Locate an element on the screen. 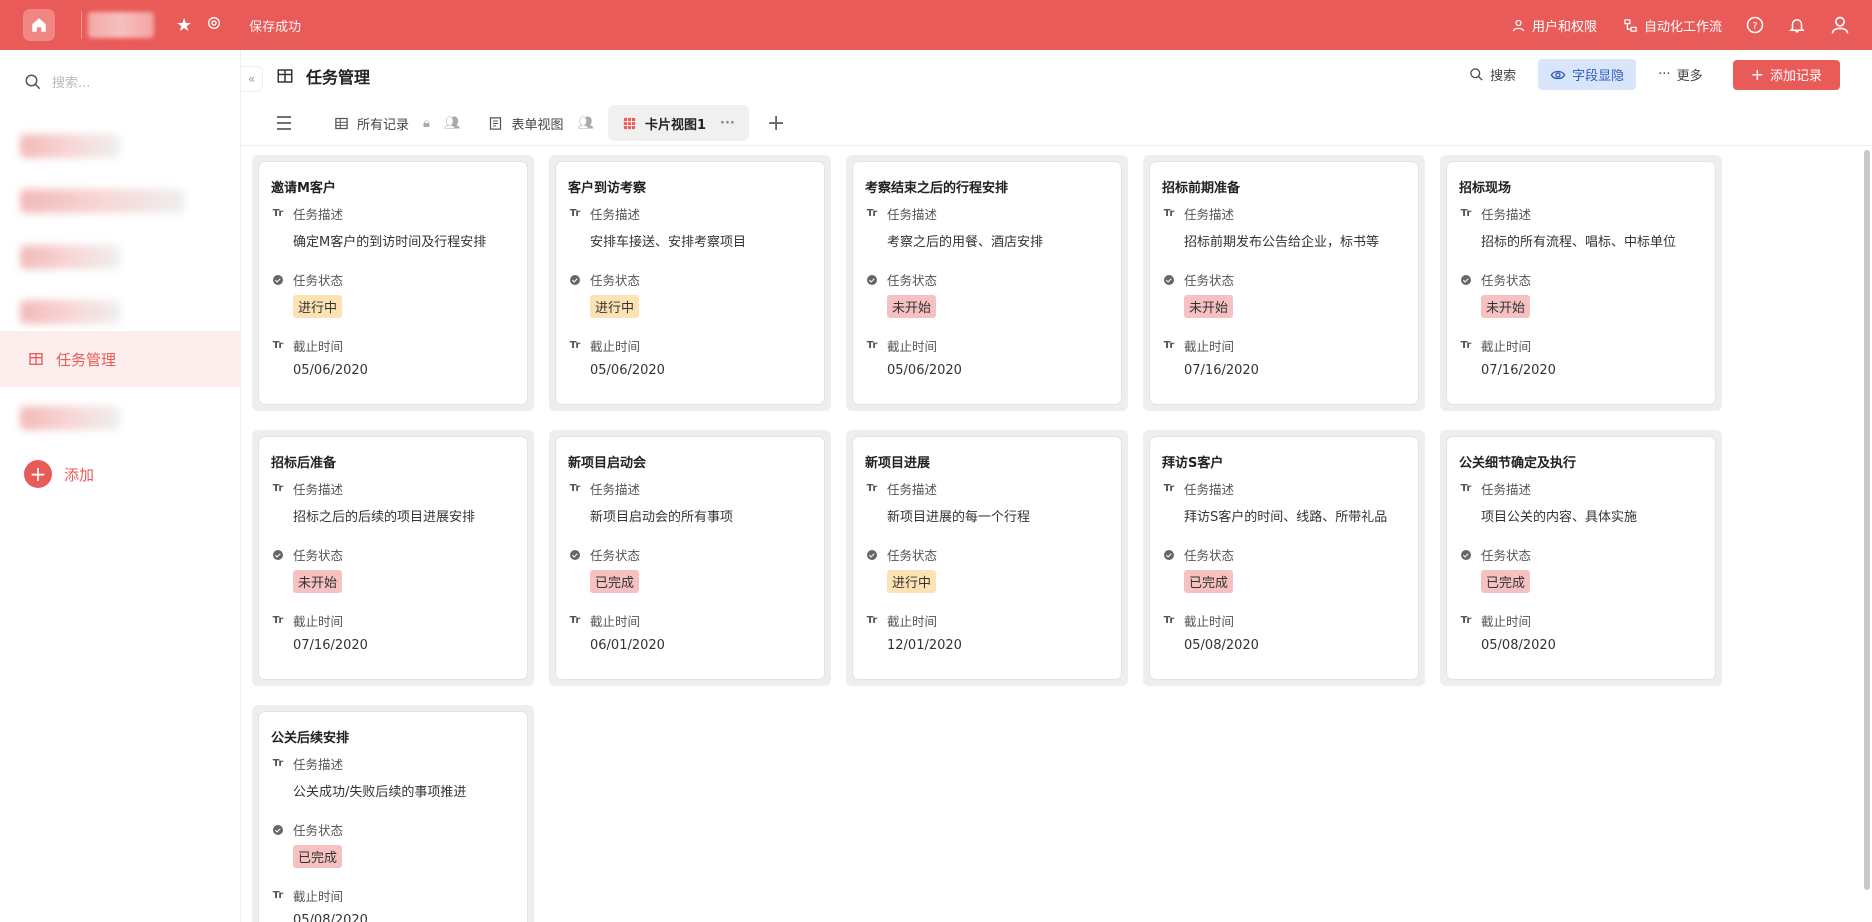 The image size is (1872, 922). card-title: 公关细节确定及执行 is located at coordinates (1518, 463).